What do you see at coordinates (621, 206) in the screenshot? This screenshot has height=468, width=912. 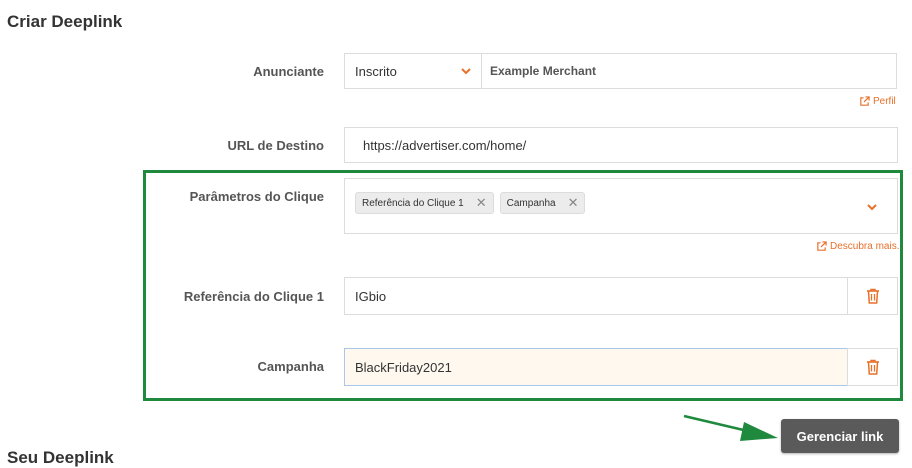 I see `click-params-multiselect: Referência do Clique 1 ✕ Campanha ✕` at bounding box center [621, 206].